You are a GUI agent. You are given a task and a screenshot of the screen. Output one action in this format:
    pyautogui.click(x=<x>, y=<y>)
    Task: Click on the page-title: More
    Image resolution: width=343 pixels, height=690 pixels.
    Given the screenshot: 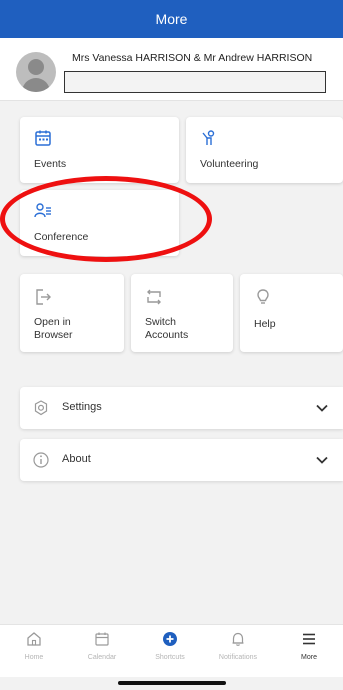 What is the action you would take?
    pyautogui.click(x=171, y=19)
    